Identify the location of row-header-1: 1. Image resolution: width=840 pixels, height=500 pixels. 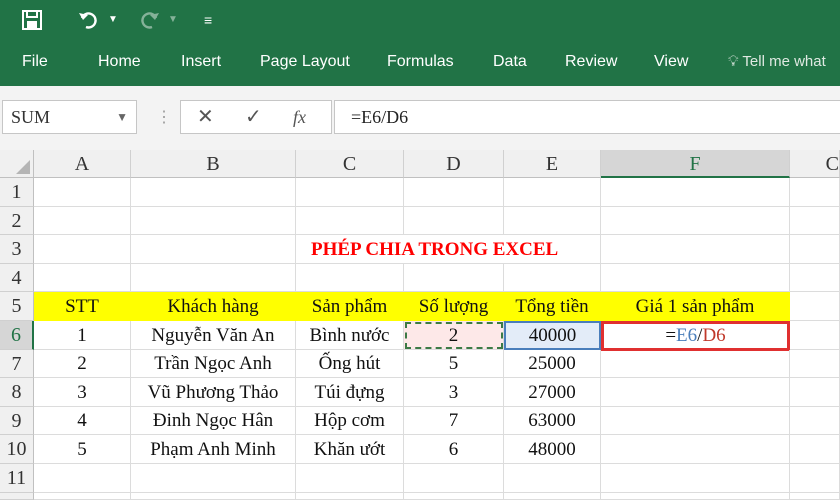
(17, 192).